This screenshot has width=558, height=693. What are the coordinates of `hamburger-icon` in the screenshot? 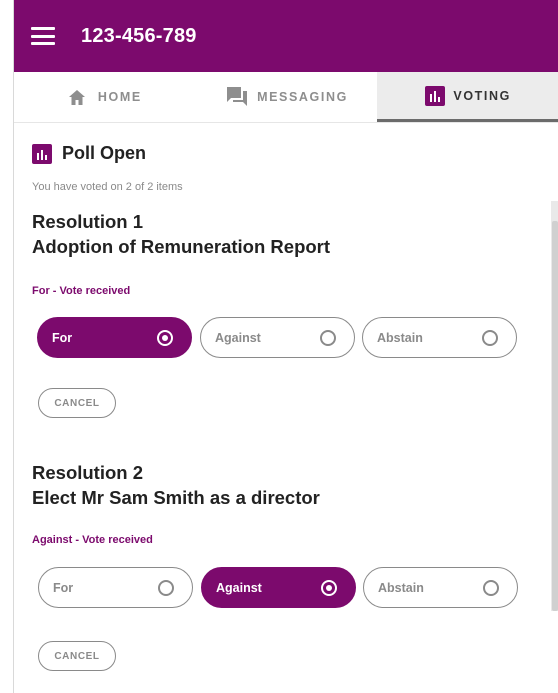 It's located at (43, 36).